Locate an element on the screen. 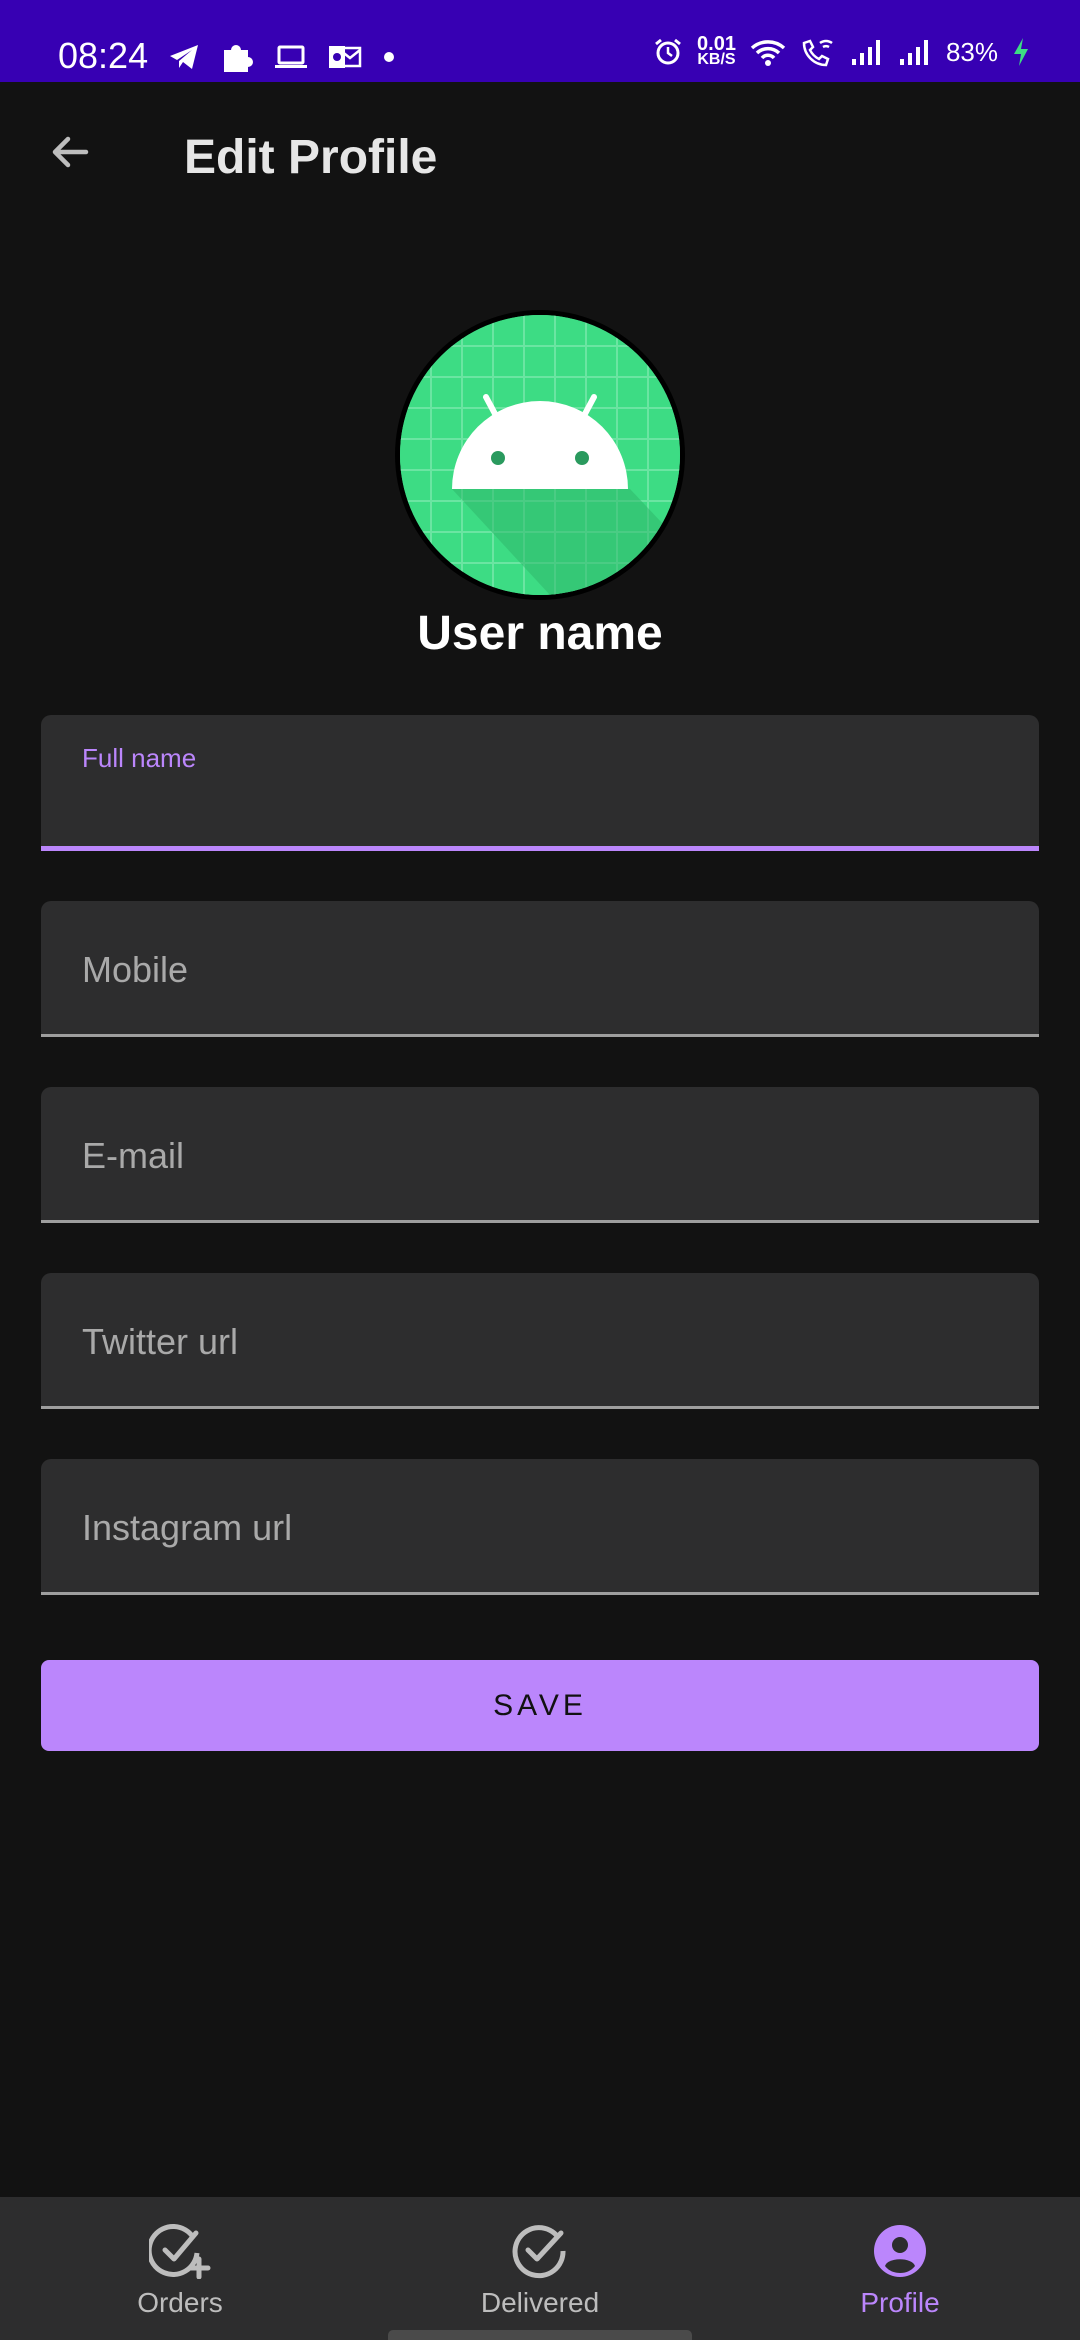 This screenshot has width=1080, height=2340. check-circle-icon is located at coordinates (539, 2252).